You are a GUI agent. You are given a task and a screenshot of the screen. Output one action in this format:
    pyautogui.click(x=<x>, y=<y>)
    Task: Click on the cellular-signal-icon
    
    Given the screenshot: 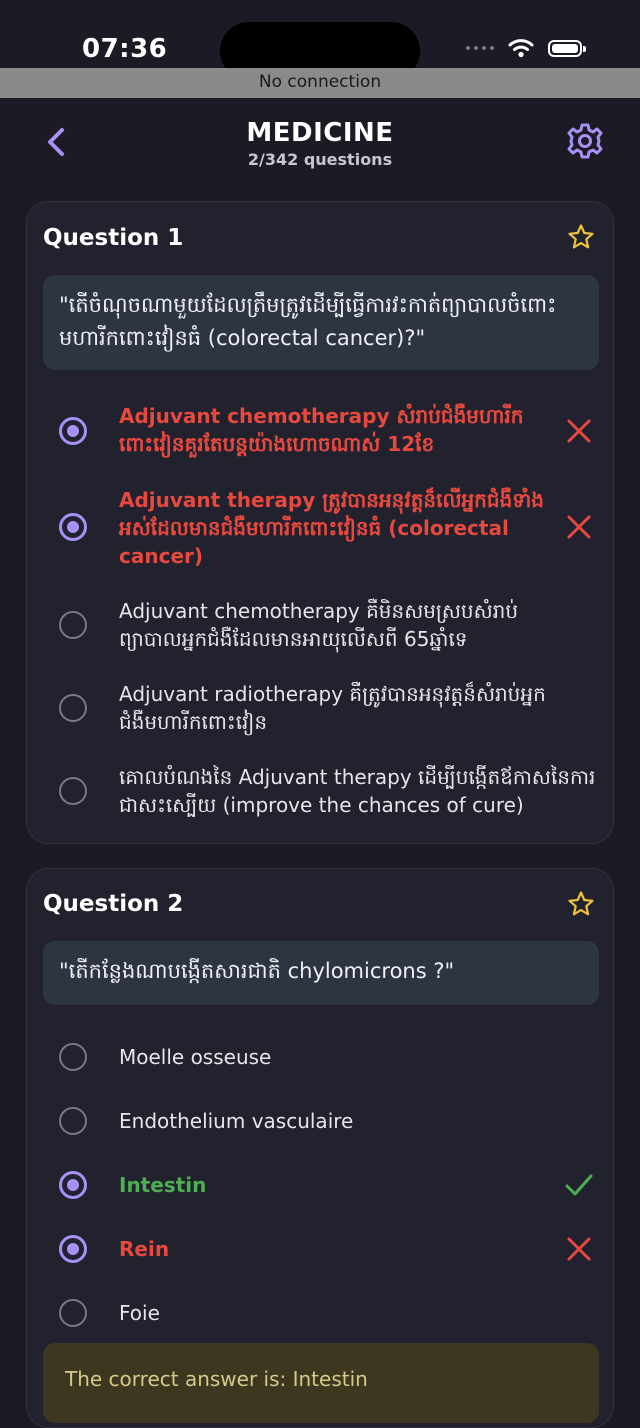 What is the action you would take?
    pyautogui.click(x=480, y=48)
    